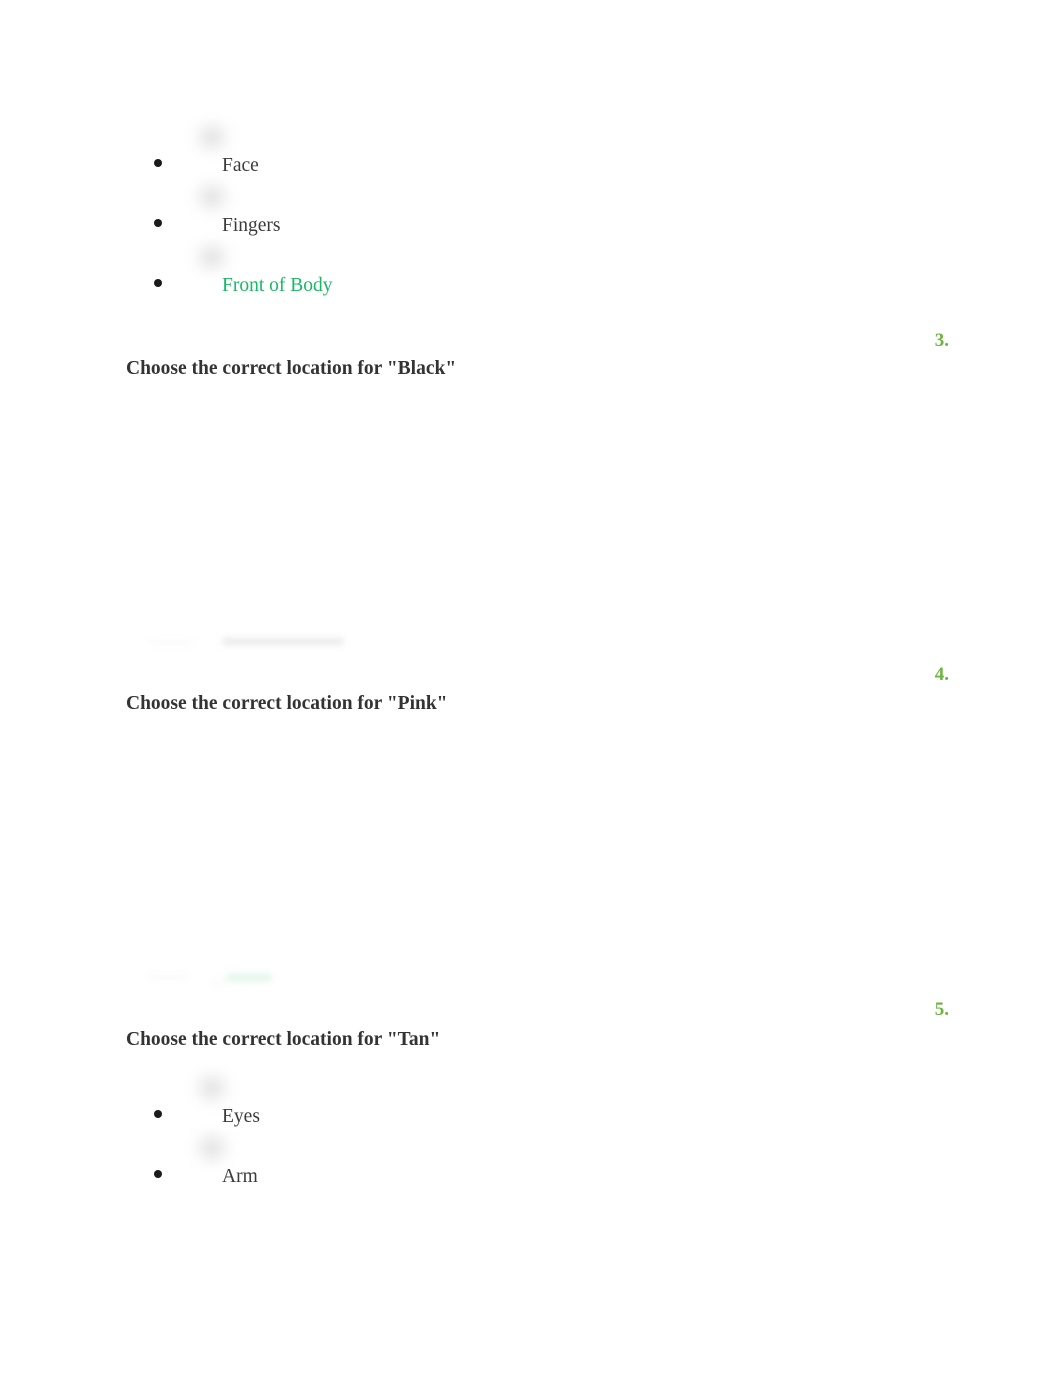 Image resolution: width=1062 pixels, height=1377 pixels. Describe the element at coordinates (251, 225) in the screenshot. I see `answer-label: Fingers` at that location.